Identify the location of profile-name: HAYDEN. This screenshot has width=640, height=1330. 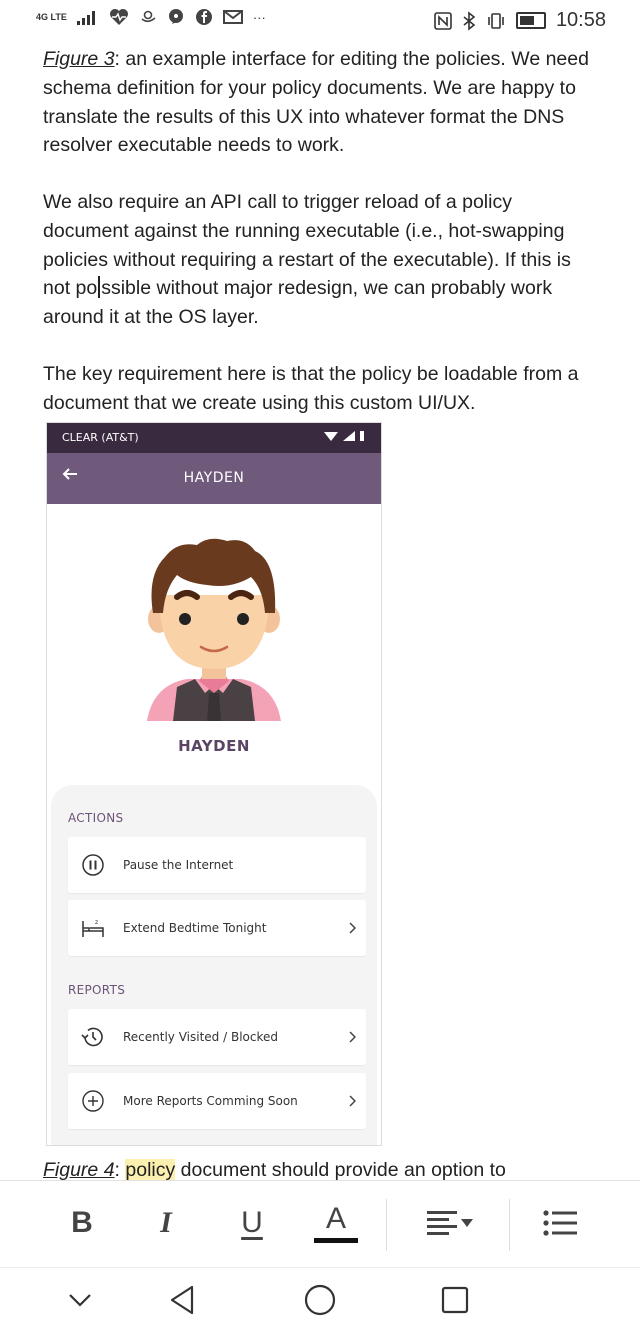
(214, 746).